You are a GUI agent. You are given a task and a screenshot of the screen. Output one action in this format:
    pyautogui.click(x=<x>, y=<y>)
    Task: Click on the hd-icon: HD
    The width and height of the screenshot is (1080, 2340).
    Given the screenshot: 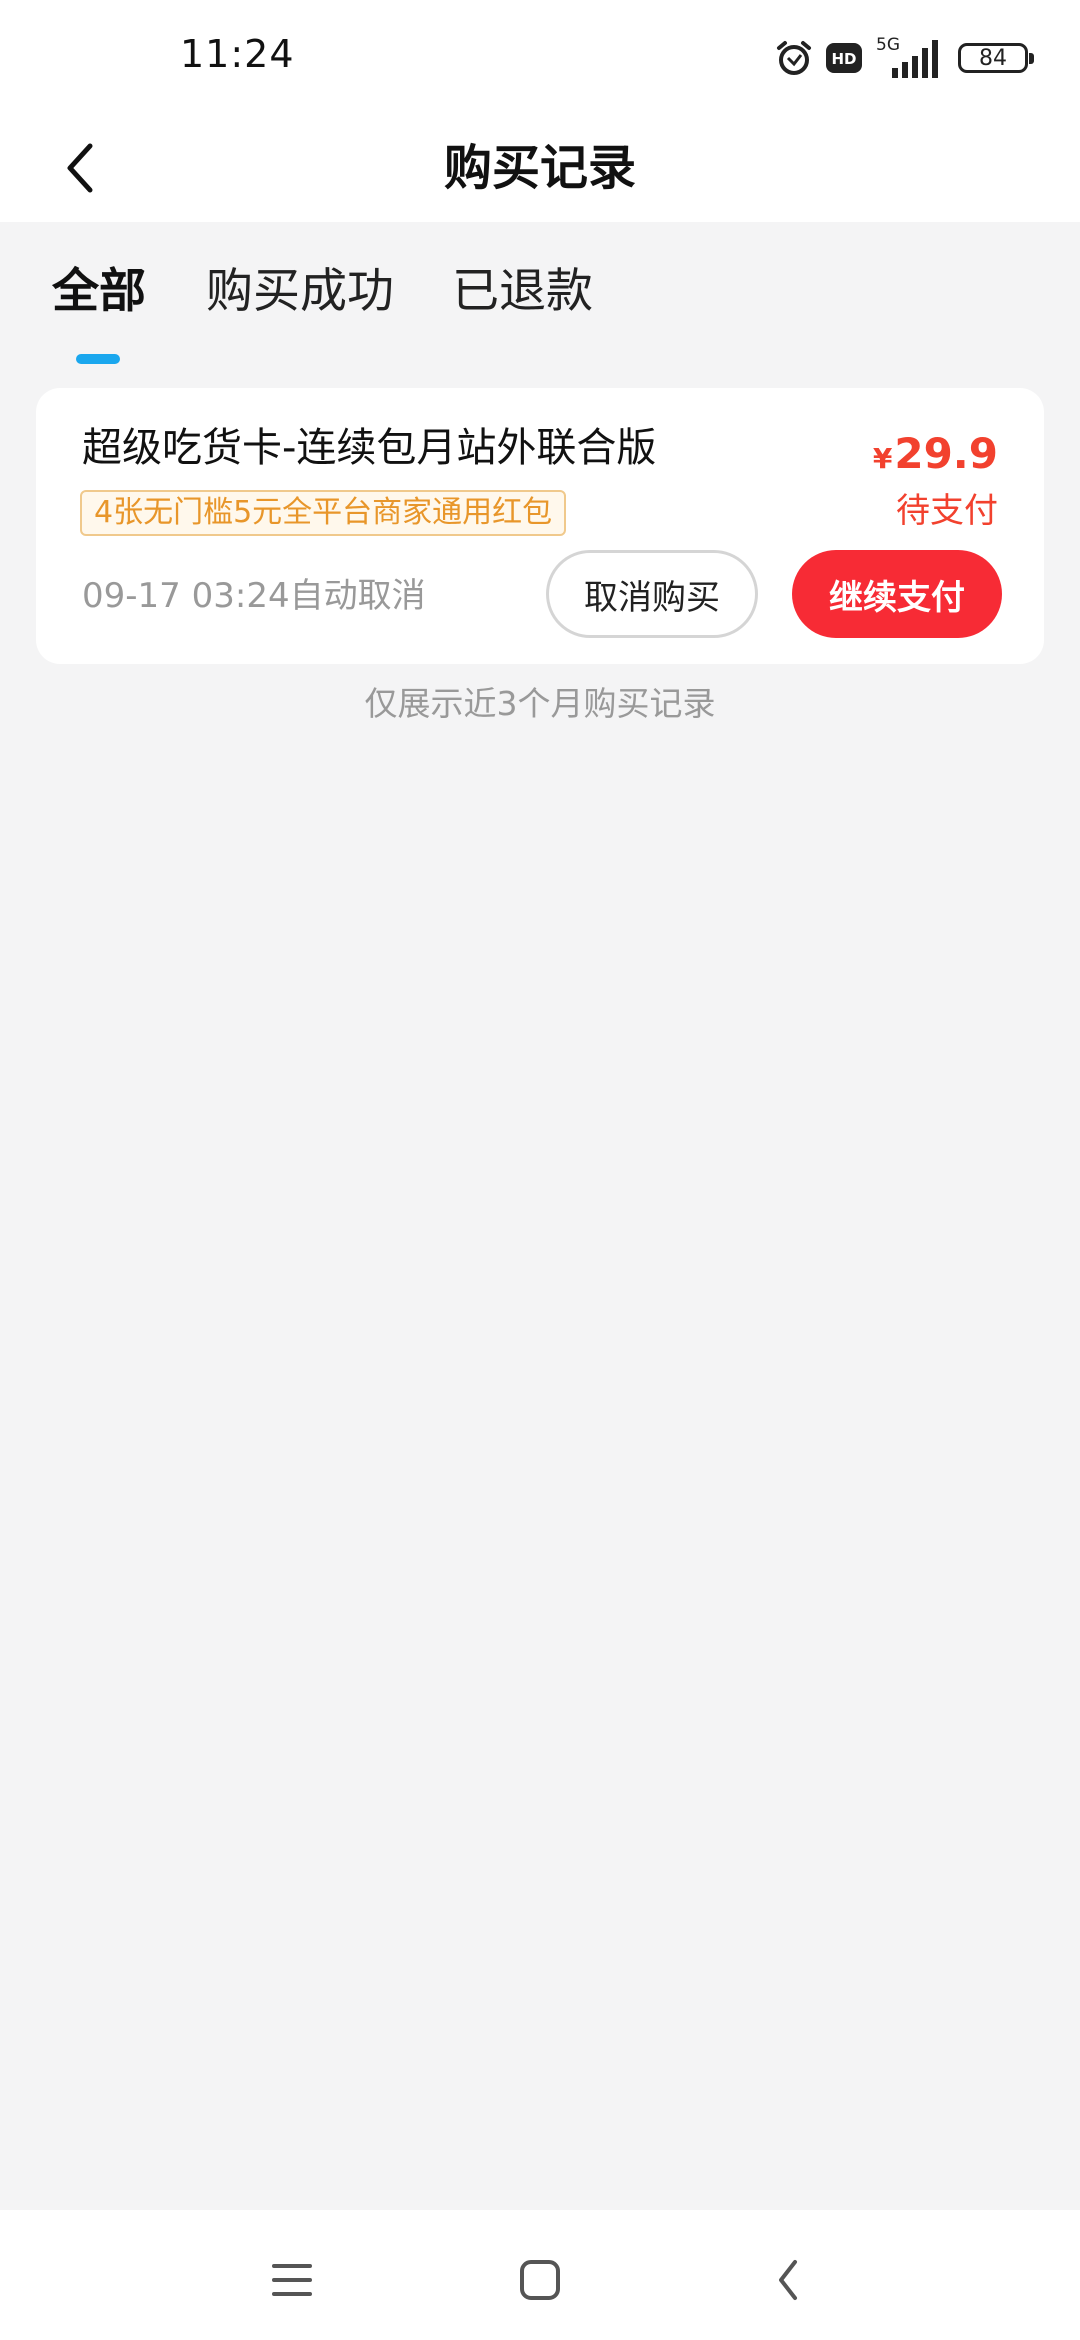 What is the action you would take?
    pyautogui.click(x=844, y=58)
    